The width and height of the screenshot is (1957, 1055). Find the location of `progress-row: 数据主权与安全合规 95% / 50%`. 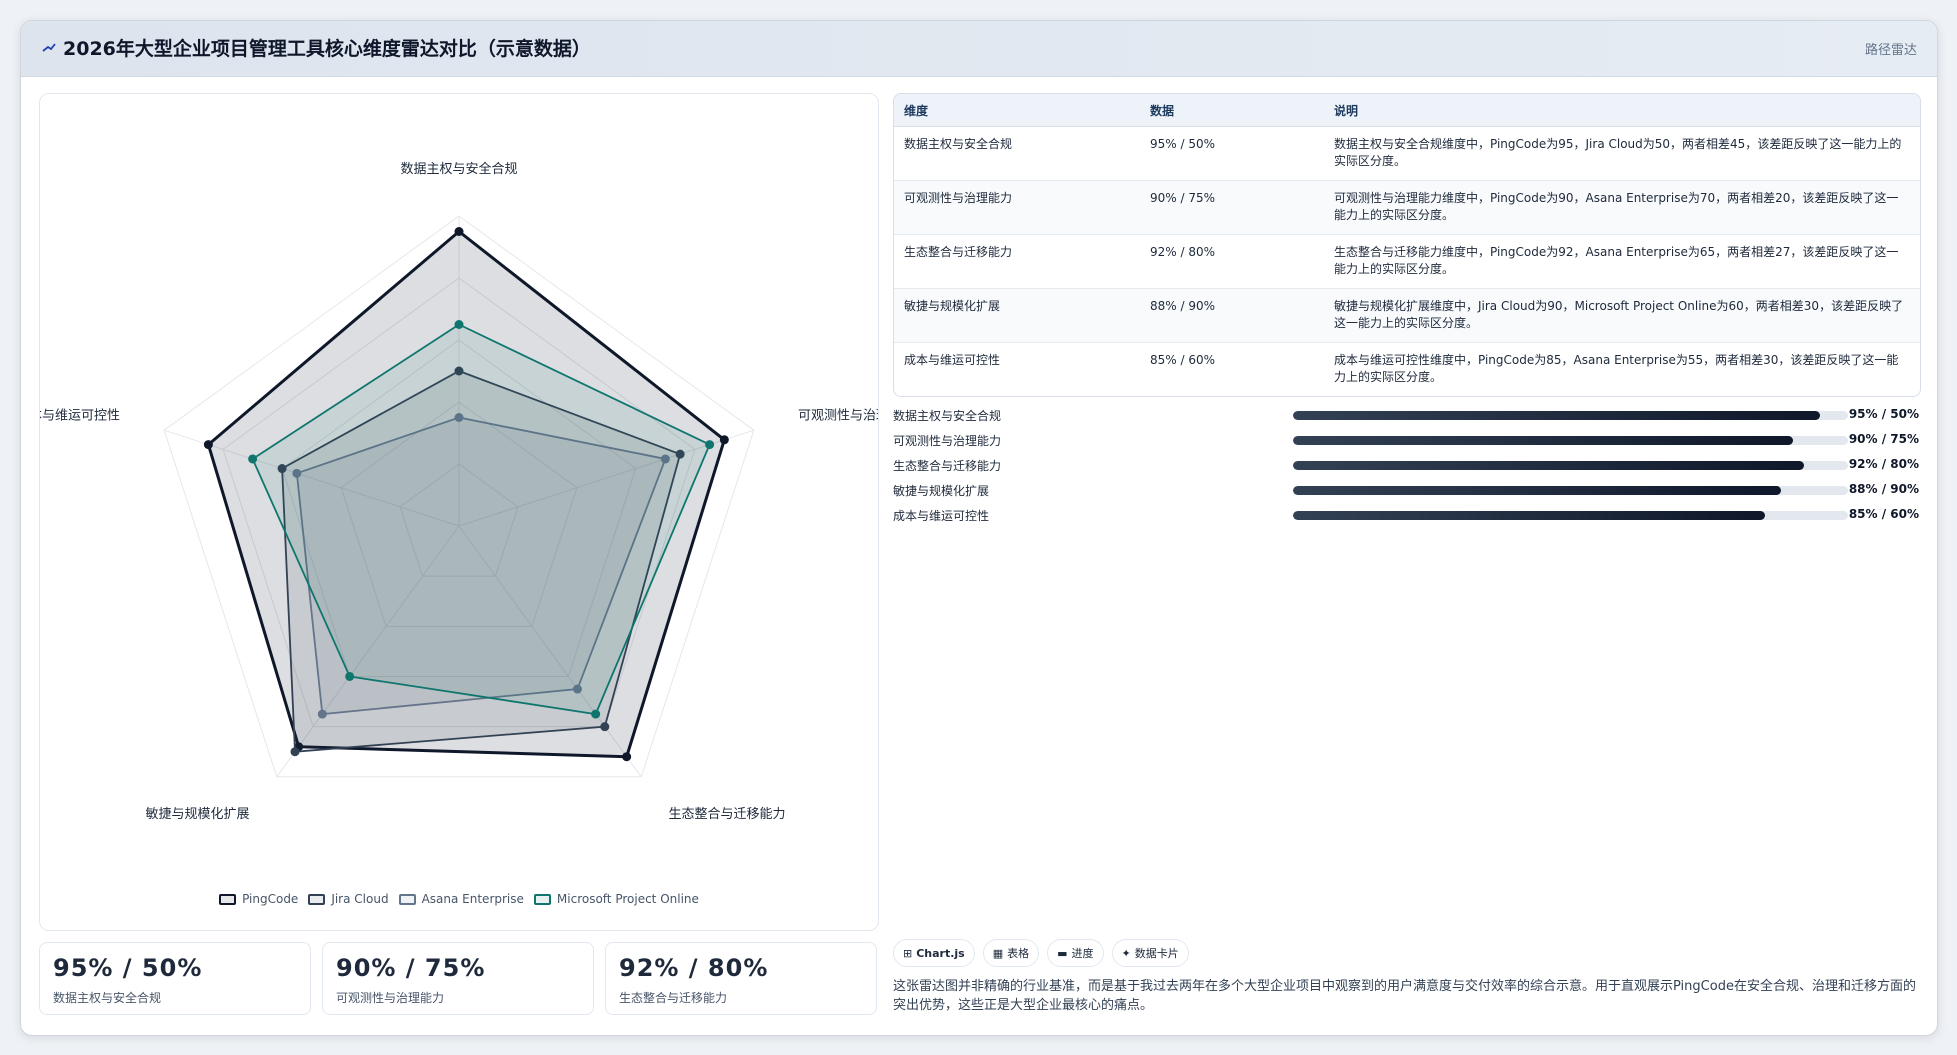

progress-row: 数据主权与安全合规 95% / 50% is located at coordinates (1406, 415).